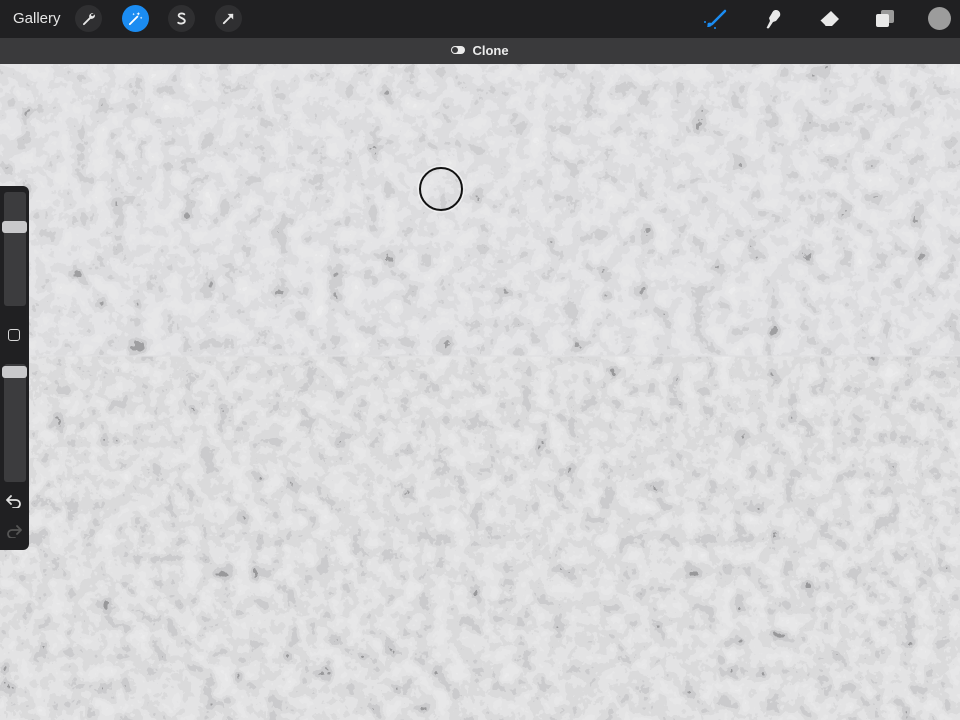 The width and height of the screenshot is (960, 720). What do you see at coordinates (37, 18) in the screenshot?
I see `gallery-button: Gallery` at bounding box center [37, 18].